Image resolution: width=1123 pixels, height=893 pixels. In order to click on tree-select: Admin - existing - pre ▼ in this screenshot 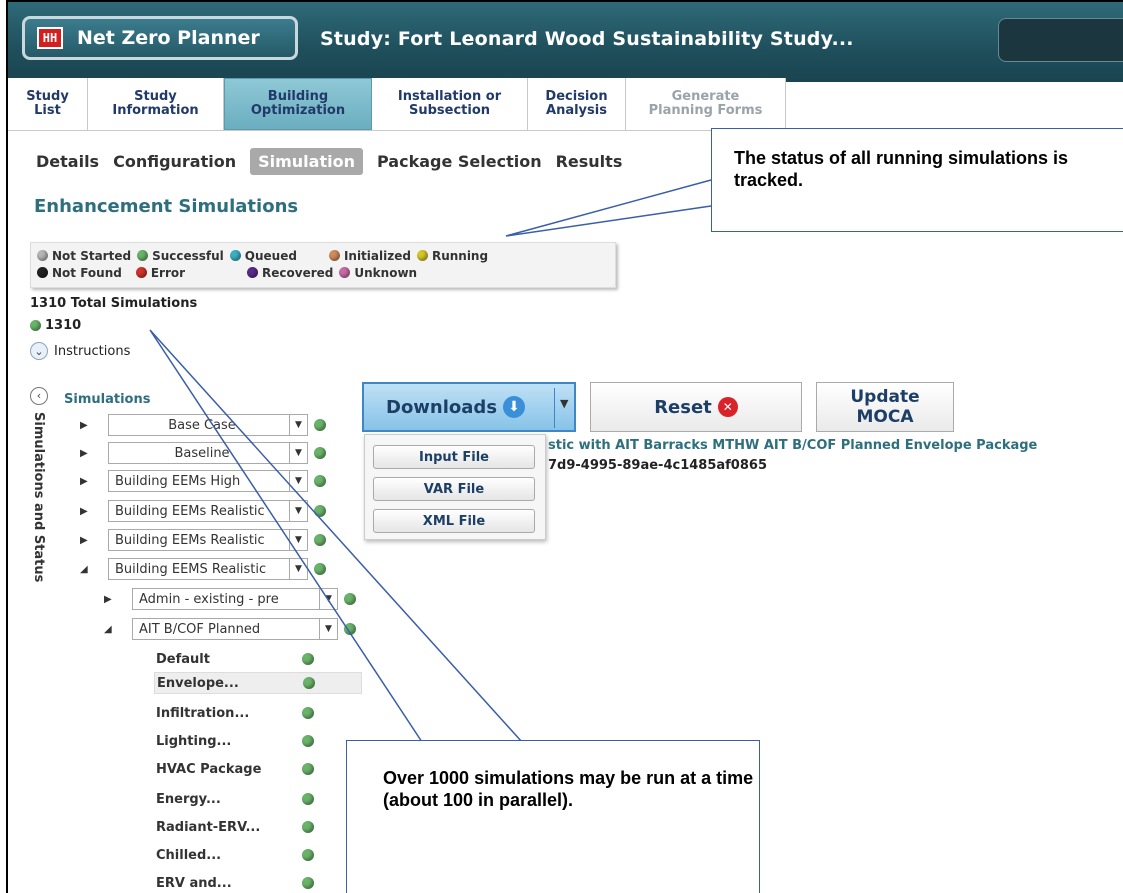, I will do `click(235, 599)`.